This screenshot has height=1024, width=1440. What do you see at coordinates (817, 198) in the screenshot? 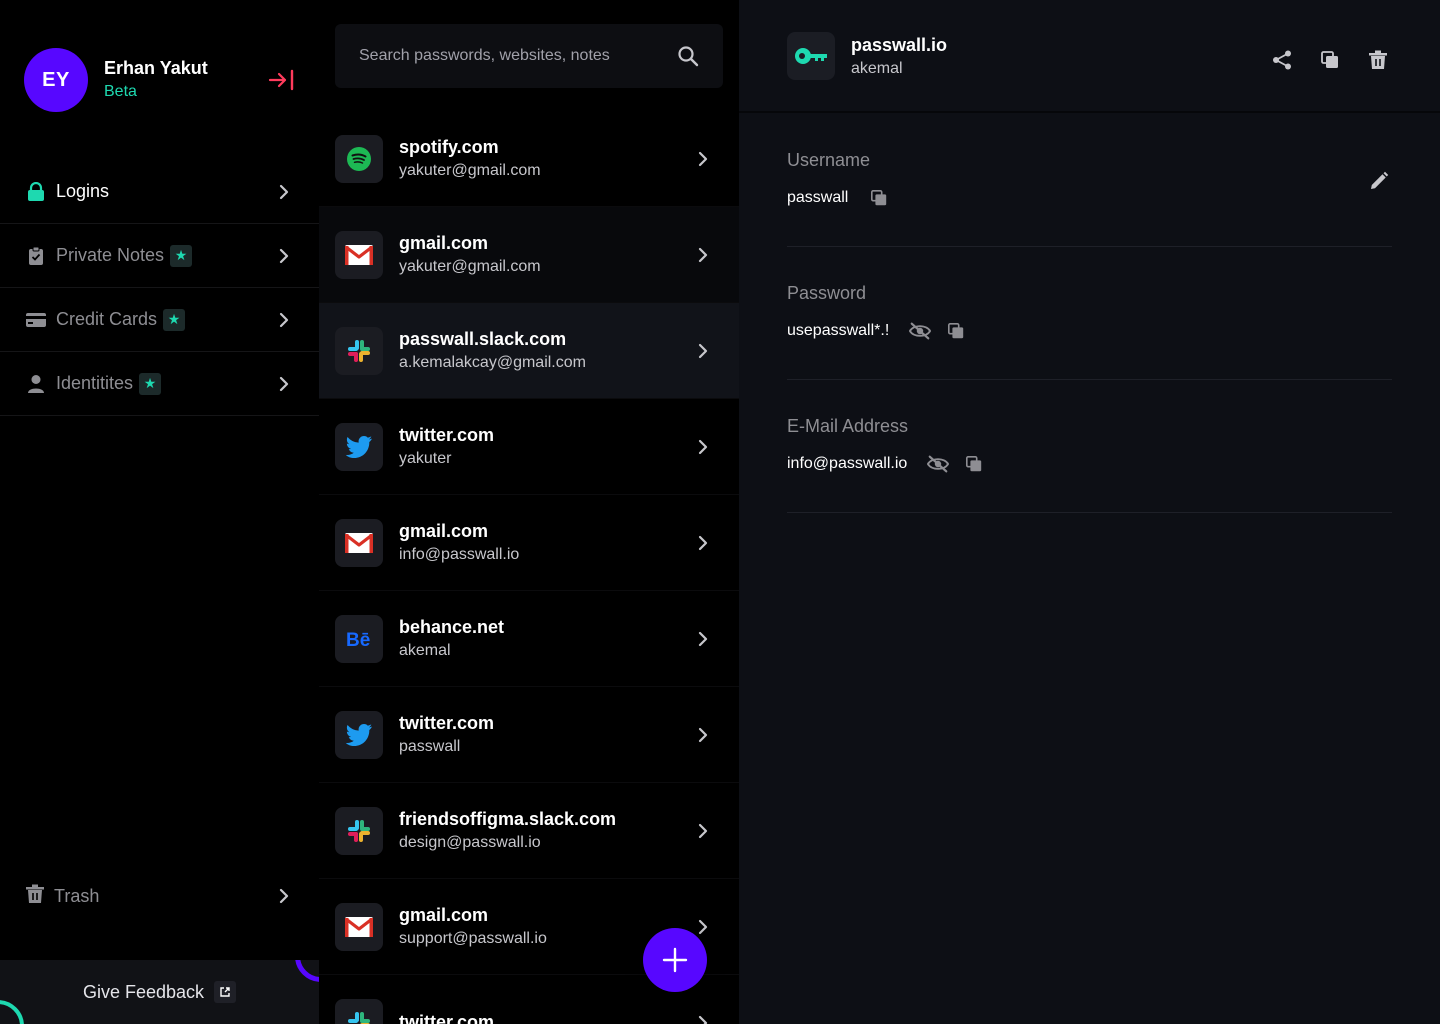
I see `field-value: passwall` at bounding box center [817, 198].